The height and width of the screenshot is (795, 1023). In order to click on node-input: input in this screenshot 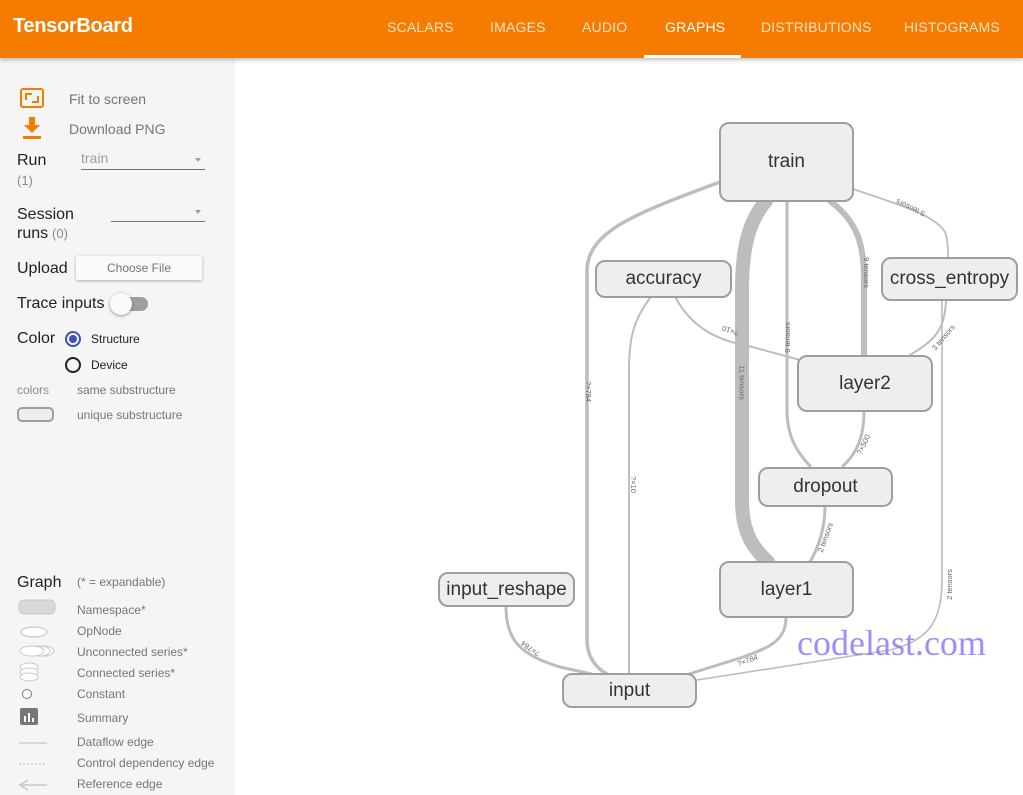, I will do `click(629, 690)`.